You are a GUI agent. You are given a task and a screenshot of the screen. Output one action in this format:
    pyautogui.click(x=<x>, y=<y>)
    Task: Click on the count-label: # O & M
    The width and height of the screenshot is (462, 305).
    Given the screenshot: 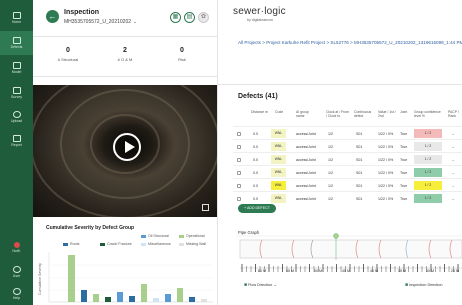 What is the action you would take?
    pyautogui.click(x=125, y=59)
    